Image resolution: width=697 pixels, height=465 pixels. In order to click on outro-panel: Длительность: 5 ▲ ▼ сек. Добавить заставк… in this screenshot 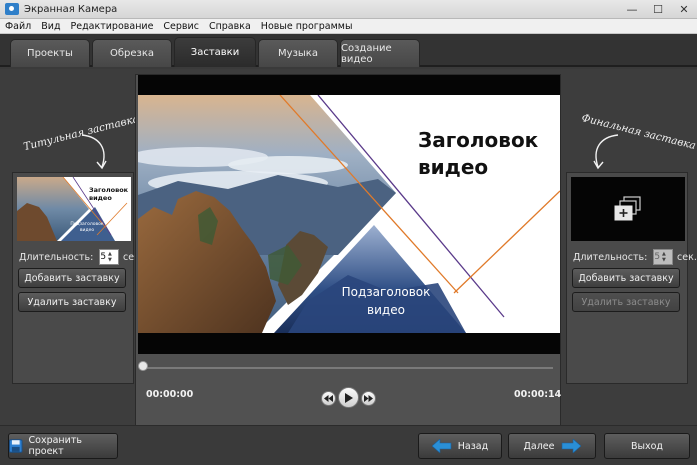, I will do `click(631, 278)`.